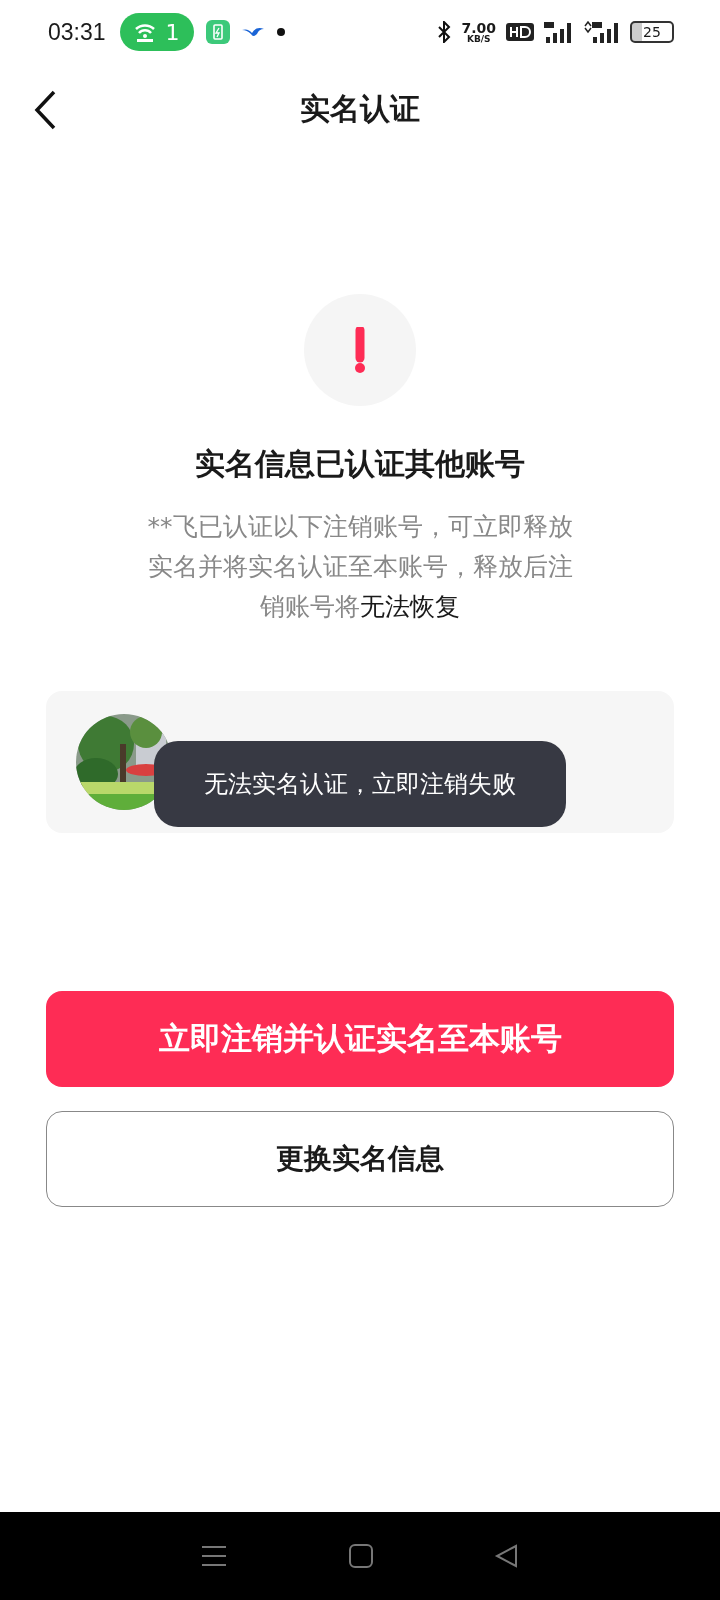  I want to click on net-speed: 7.00 KB/S, so click(478, 32).